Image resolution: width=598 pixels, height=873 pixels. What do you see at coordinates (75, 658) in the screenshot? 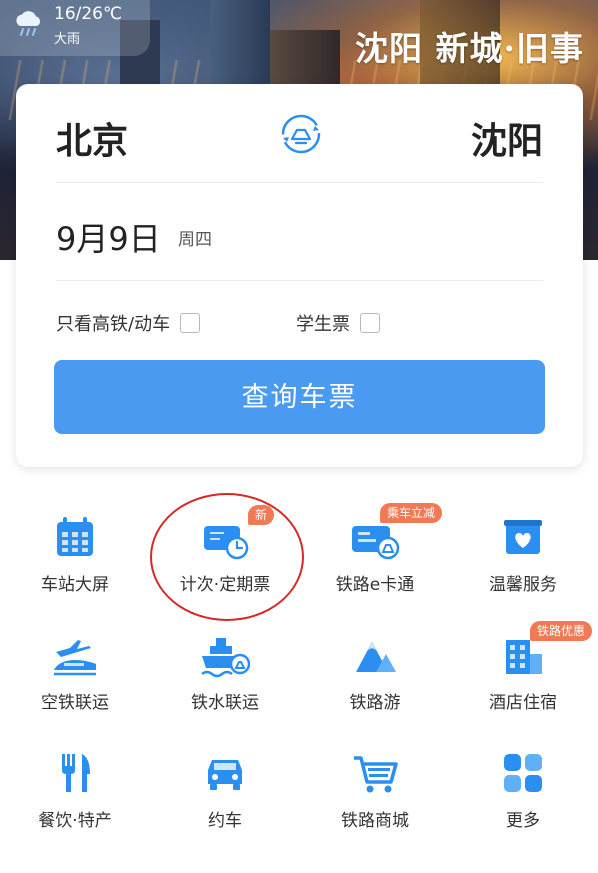
I see `plane-train-icon` at bounding box center [75, 658].